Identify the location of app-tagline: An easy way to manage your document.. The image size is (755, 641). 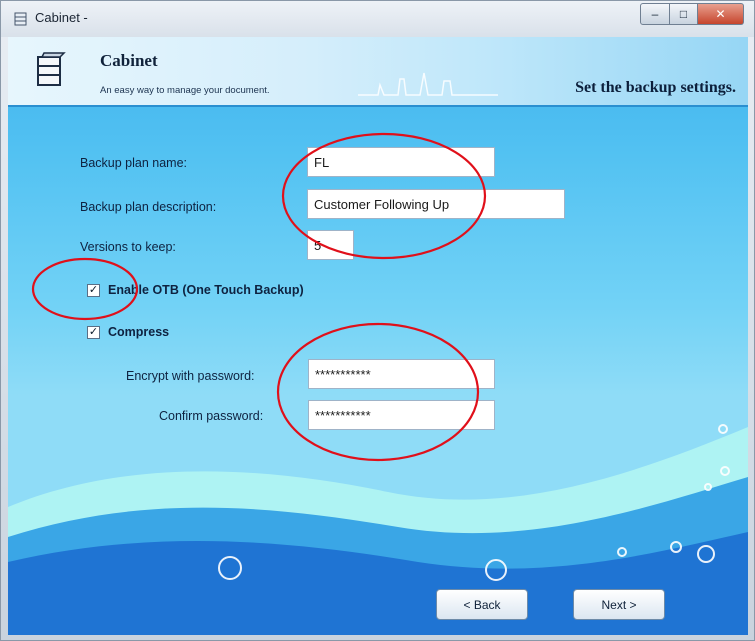
(185, 90).